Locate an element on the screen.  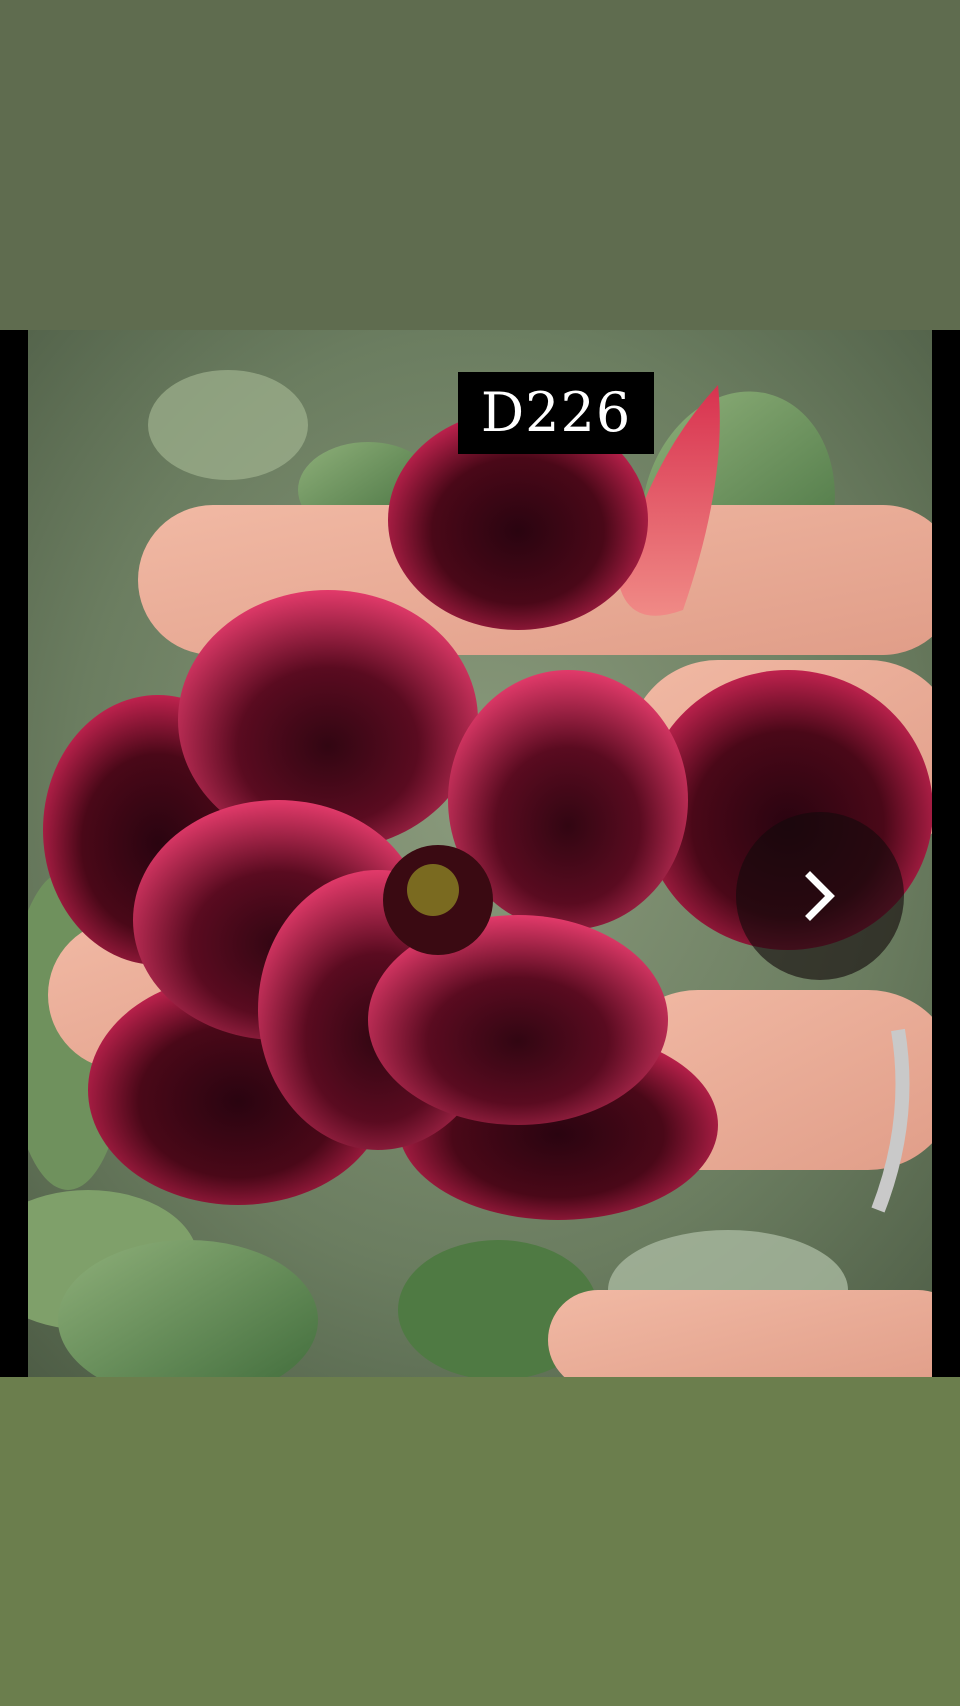
next-photo-button is located at coordinates (820, 896).